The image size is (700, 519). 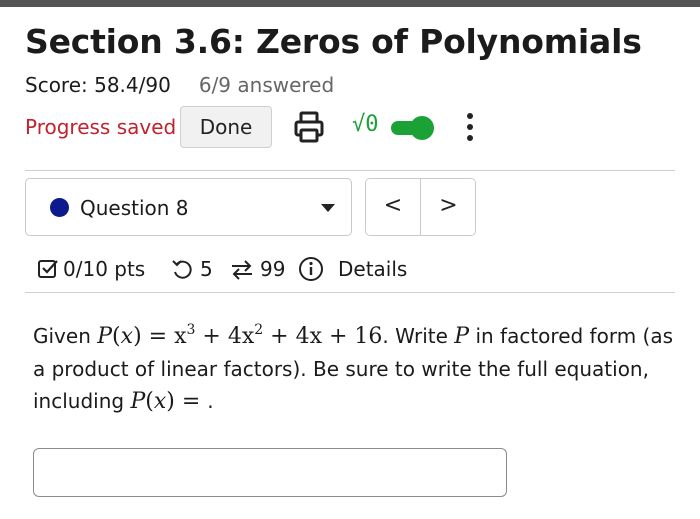 I want to click on done-button: Done, so click(x=226, y=127).